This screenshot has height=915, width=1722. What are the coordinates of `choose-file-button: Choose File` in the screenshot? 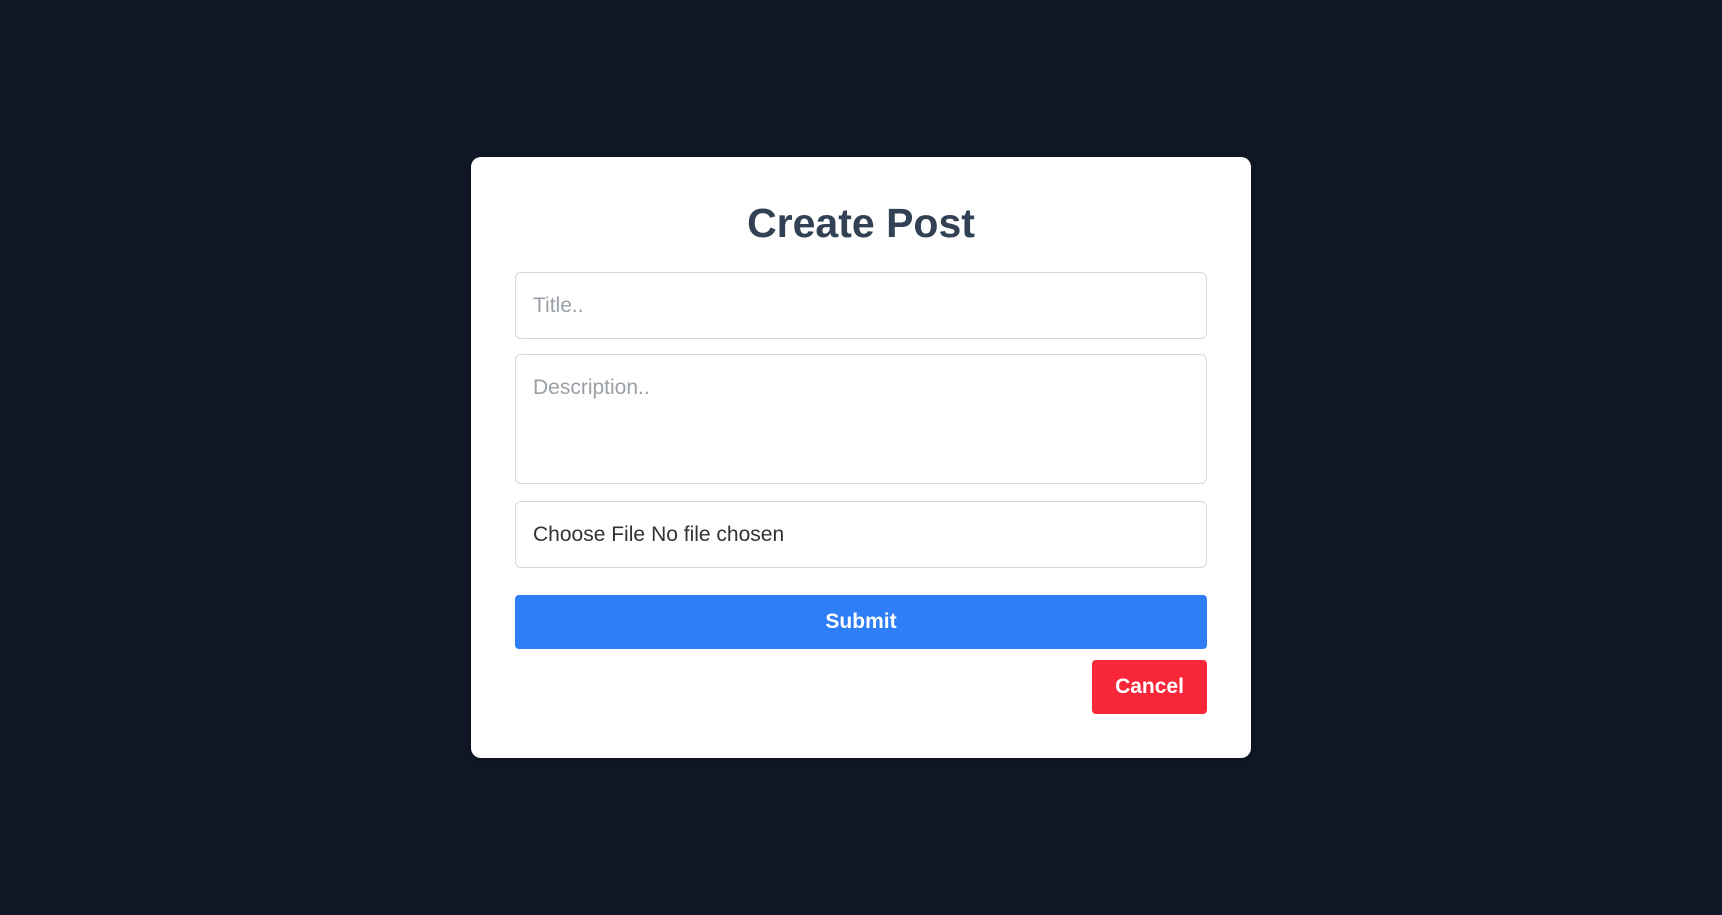 It's located at (589, 535).